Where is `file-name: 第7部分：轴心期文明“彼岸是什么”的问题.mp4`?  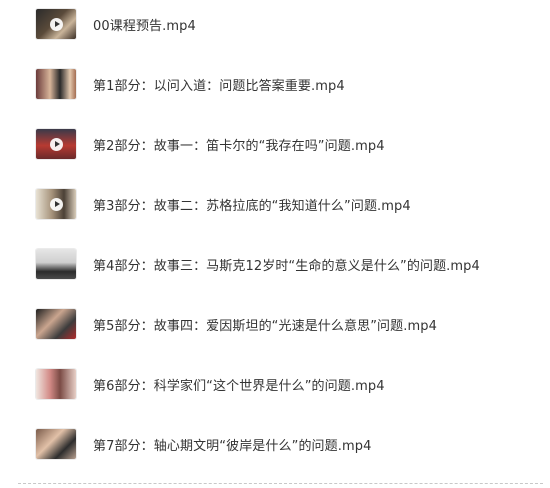
file-name: 第7部分：轴心期文明“彼岸是什么”的问题.mp4 is located at coordinates (232, 446).